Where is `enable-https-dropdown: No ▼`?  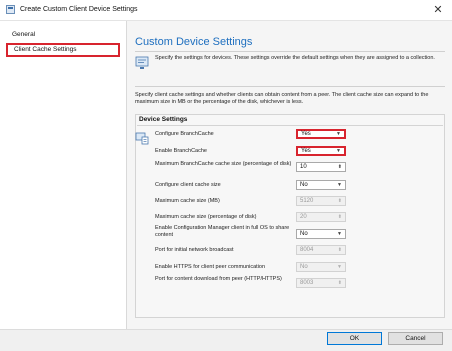
enable-https-dropdown: No ▼ is located at coordinates (321, 267).